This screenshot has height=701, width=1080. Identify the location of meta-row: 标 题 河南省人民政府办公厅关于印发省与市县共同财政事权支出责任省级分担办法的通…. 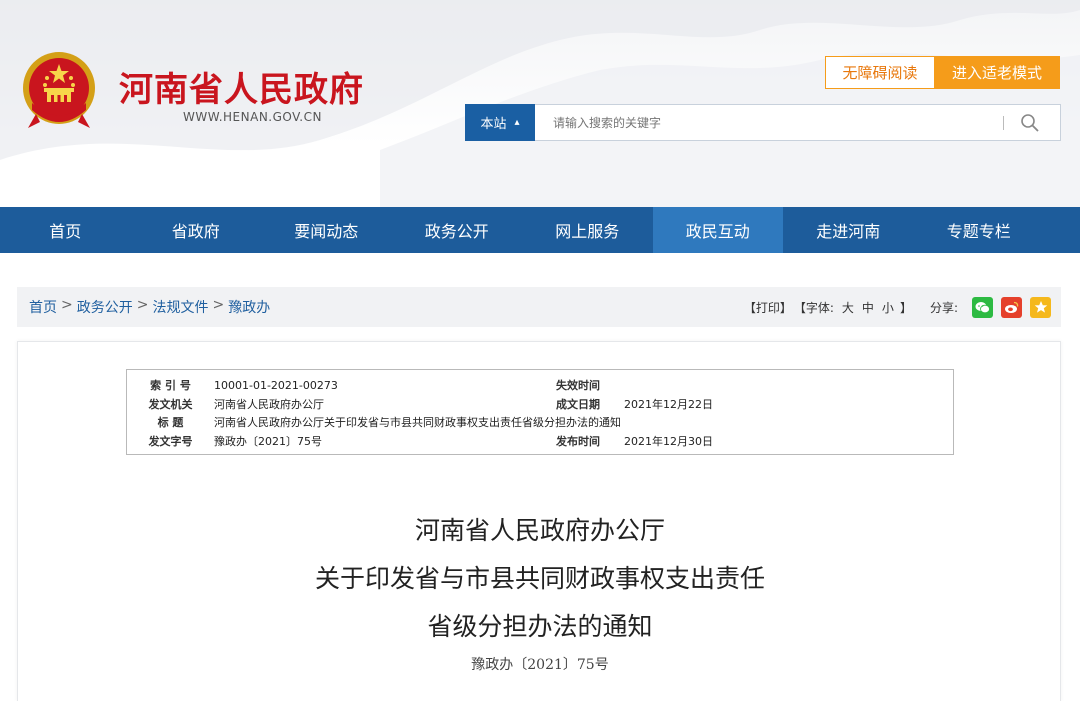
(540, 422).